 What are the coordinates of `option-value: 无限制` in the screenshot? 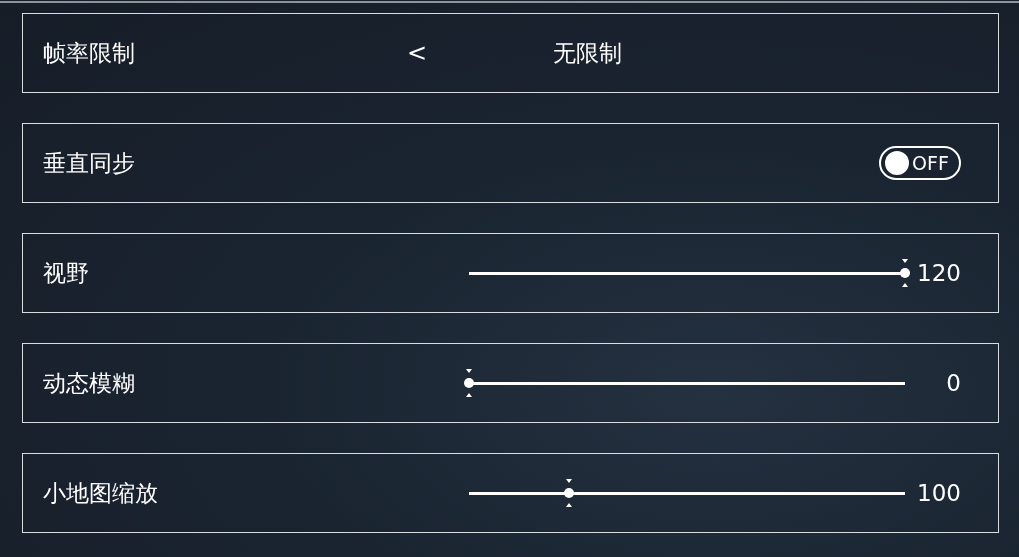 It's located at (588, 53).